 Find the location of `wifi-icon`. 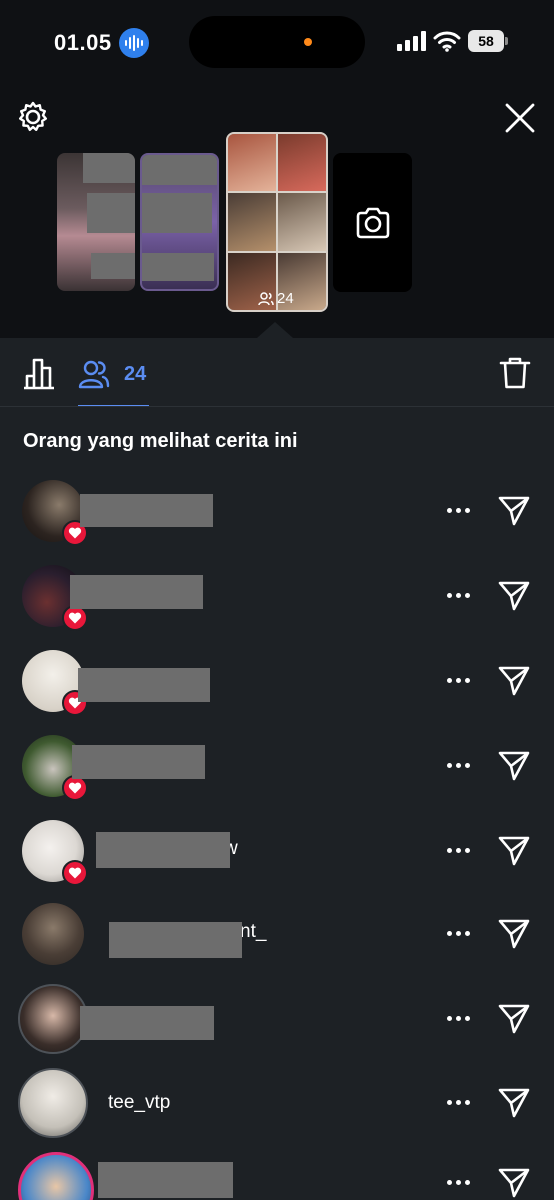

wifi-icon is located at coordinates (447, 41).